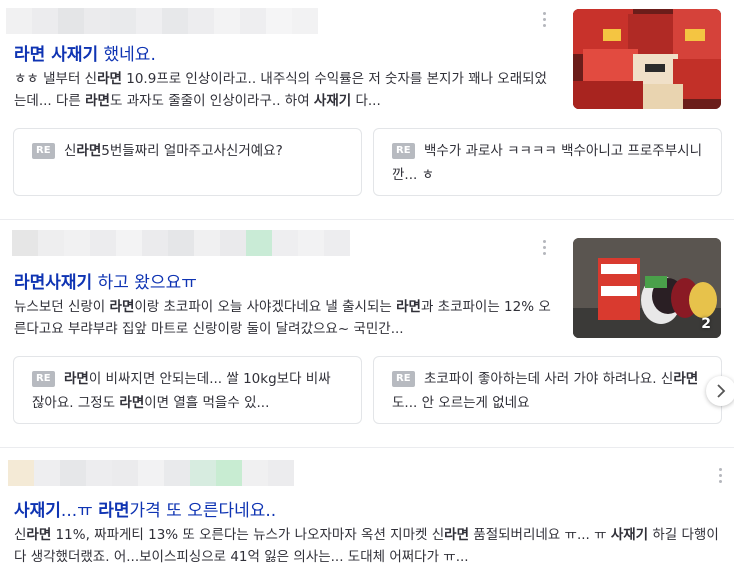 This screenshot has width=734, height=582. Describe the element at coordinates (706, 324) in the screenshot. I see `image-count: 2` at that location.